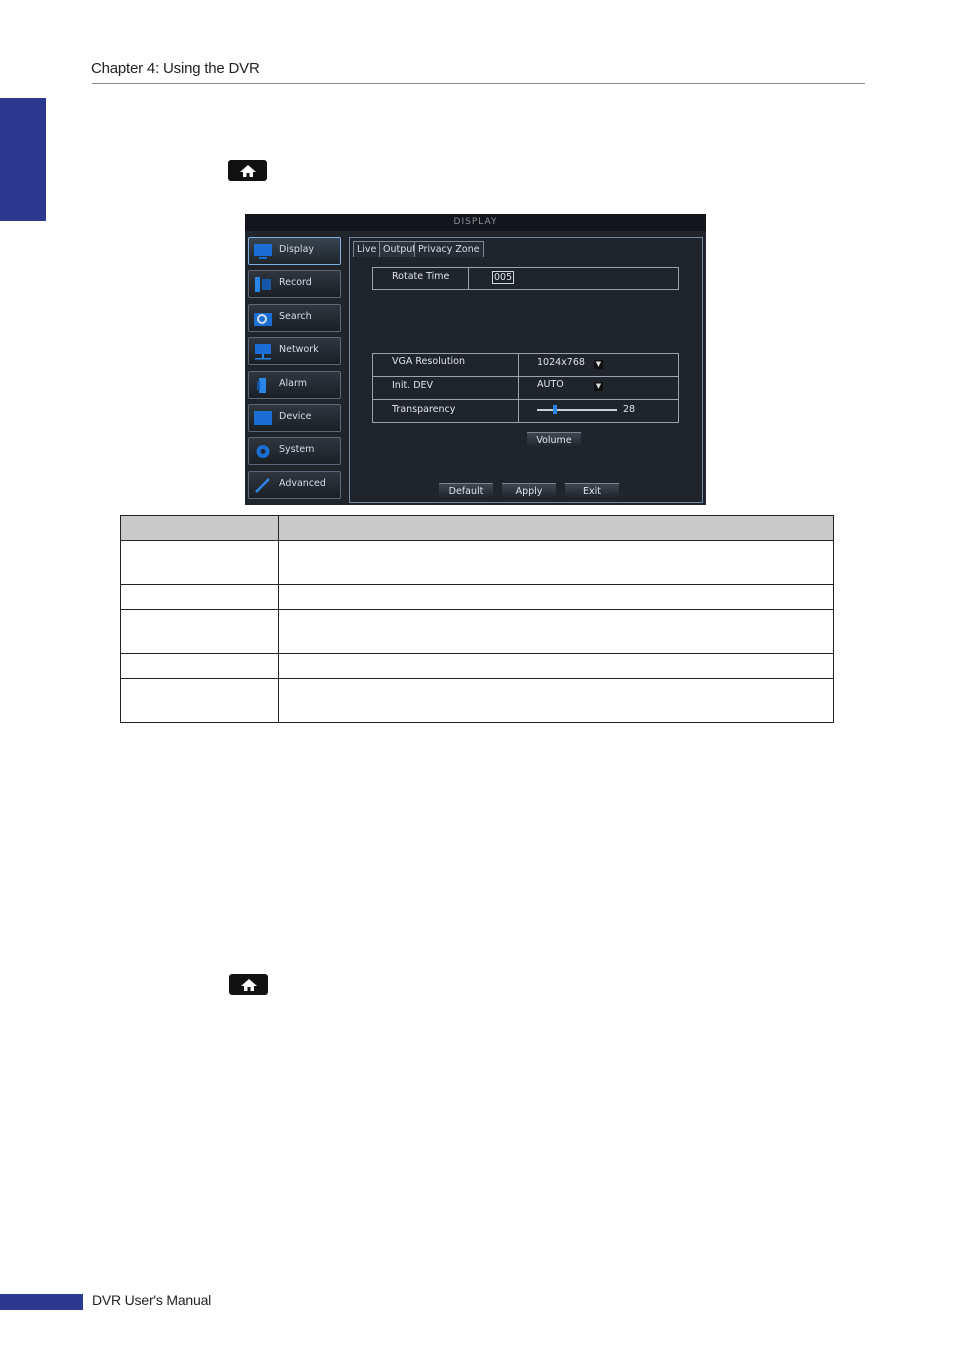 The image size is (954, 1350). What do you see at coordinates (175, 68) in the screenshot?
I see `chapter-title: Chapter 4: Using the DVR` at bounding box center [175, 68].